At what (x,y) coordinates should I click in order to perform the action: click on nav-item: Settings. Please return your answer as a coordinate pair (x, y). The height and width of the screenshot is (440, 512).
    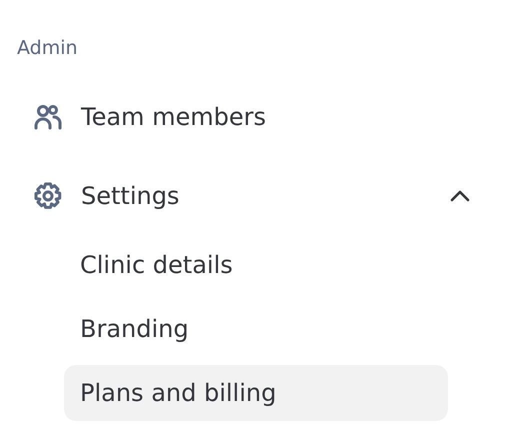
    Looking at the image, I should click on (247, 196).